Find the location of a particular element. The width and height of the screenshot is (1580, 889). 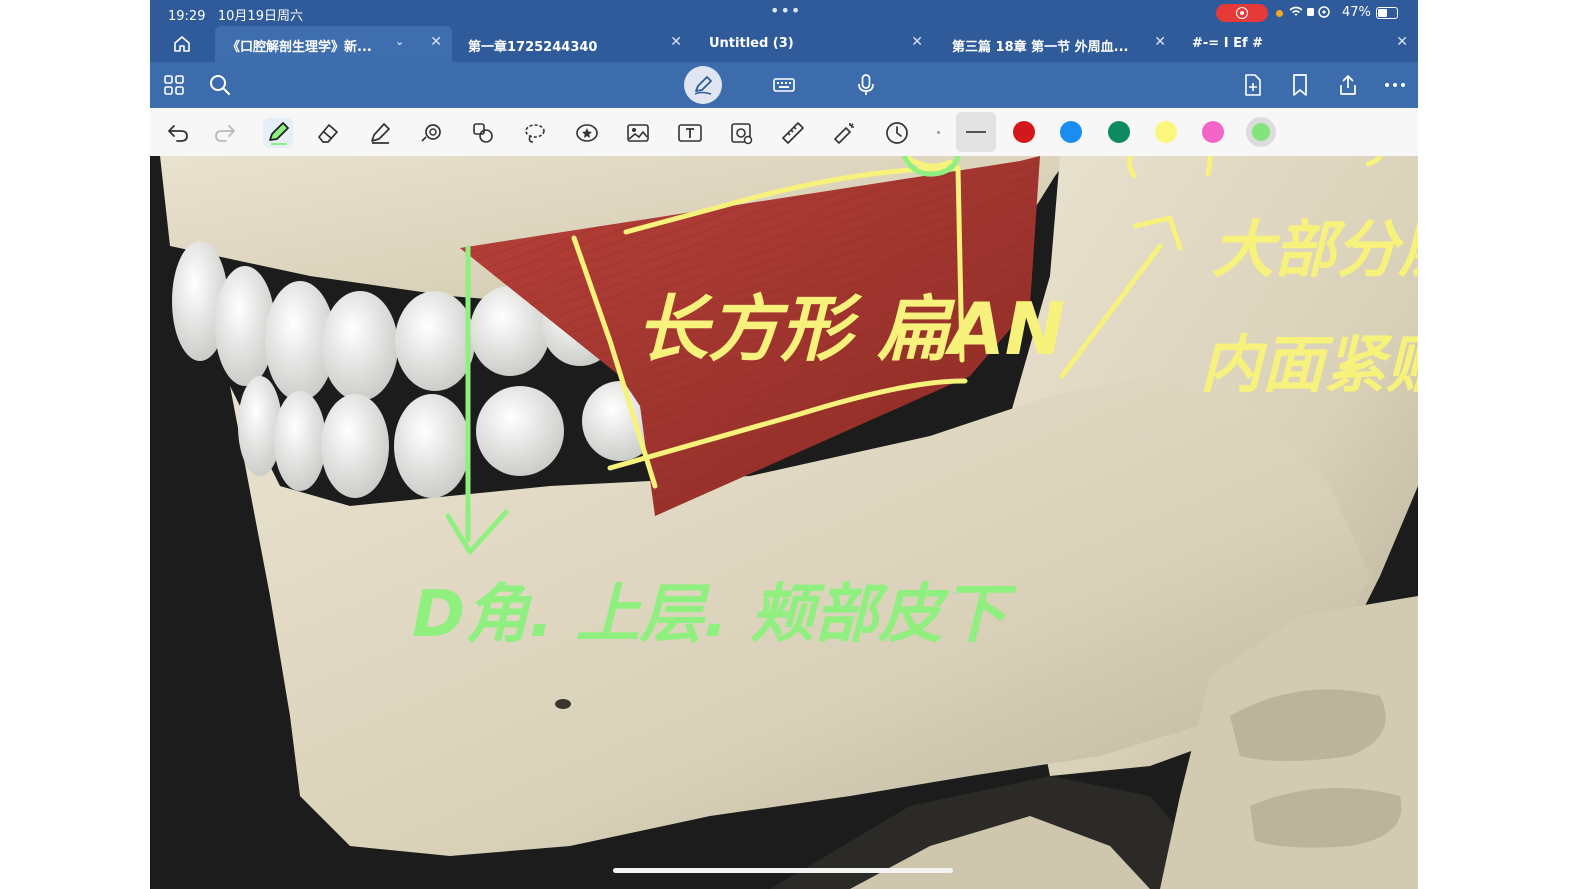

highlighter-icon is located at coordinates (380, 133).